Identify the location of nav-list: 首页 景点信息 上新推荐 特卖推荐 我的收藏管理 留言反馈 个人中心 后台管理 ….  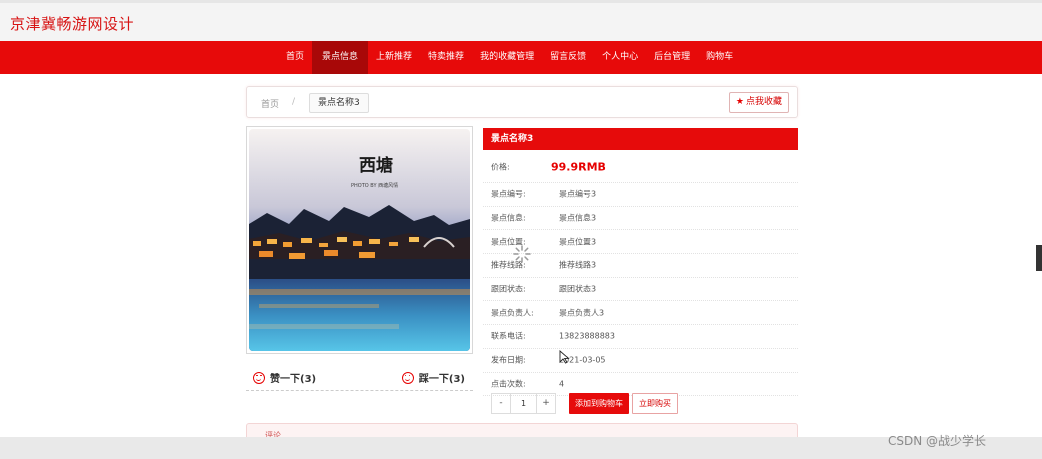
(509, 57).